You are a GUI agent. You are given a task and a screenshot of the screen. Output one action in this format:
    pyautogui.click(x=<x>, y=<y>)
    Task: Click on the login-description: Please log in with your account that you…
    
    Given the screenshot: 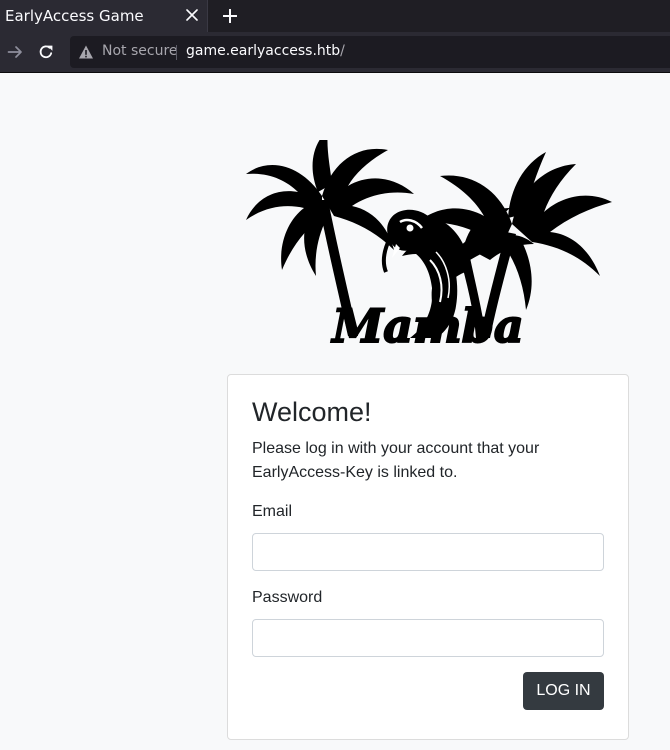 What is the action you would take?
    pyautogui.click(x=396, y=460)
    